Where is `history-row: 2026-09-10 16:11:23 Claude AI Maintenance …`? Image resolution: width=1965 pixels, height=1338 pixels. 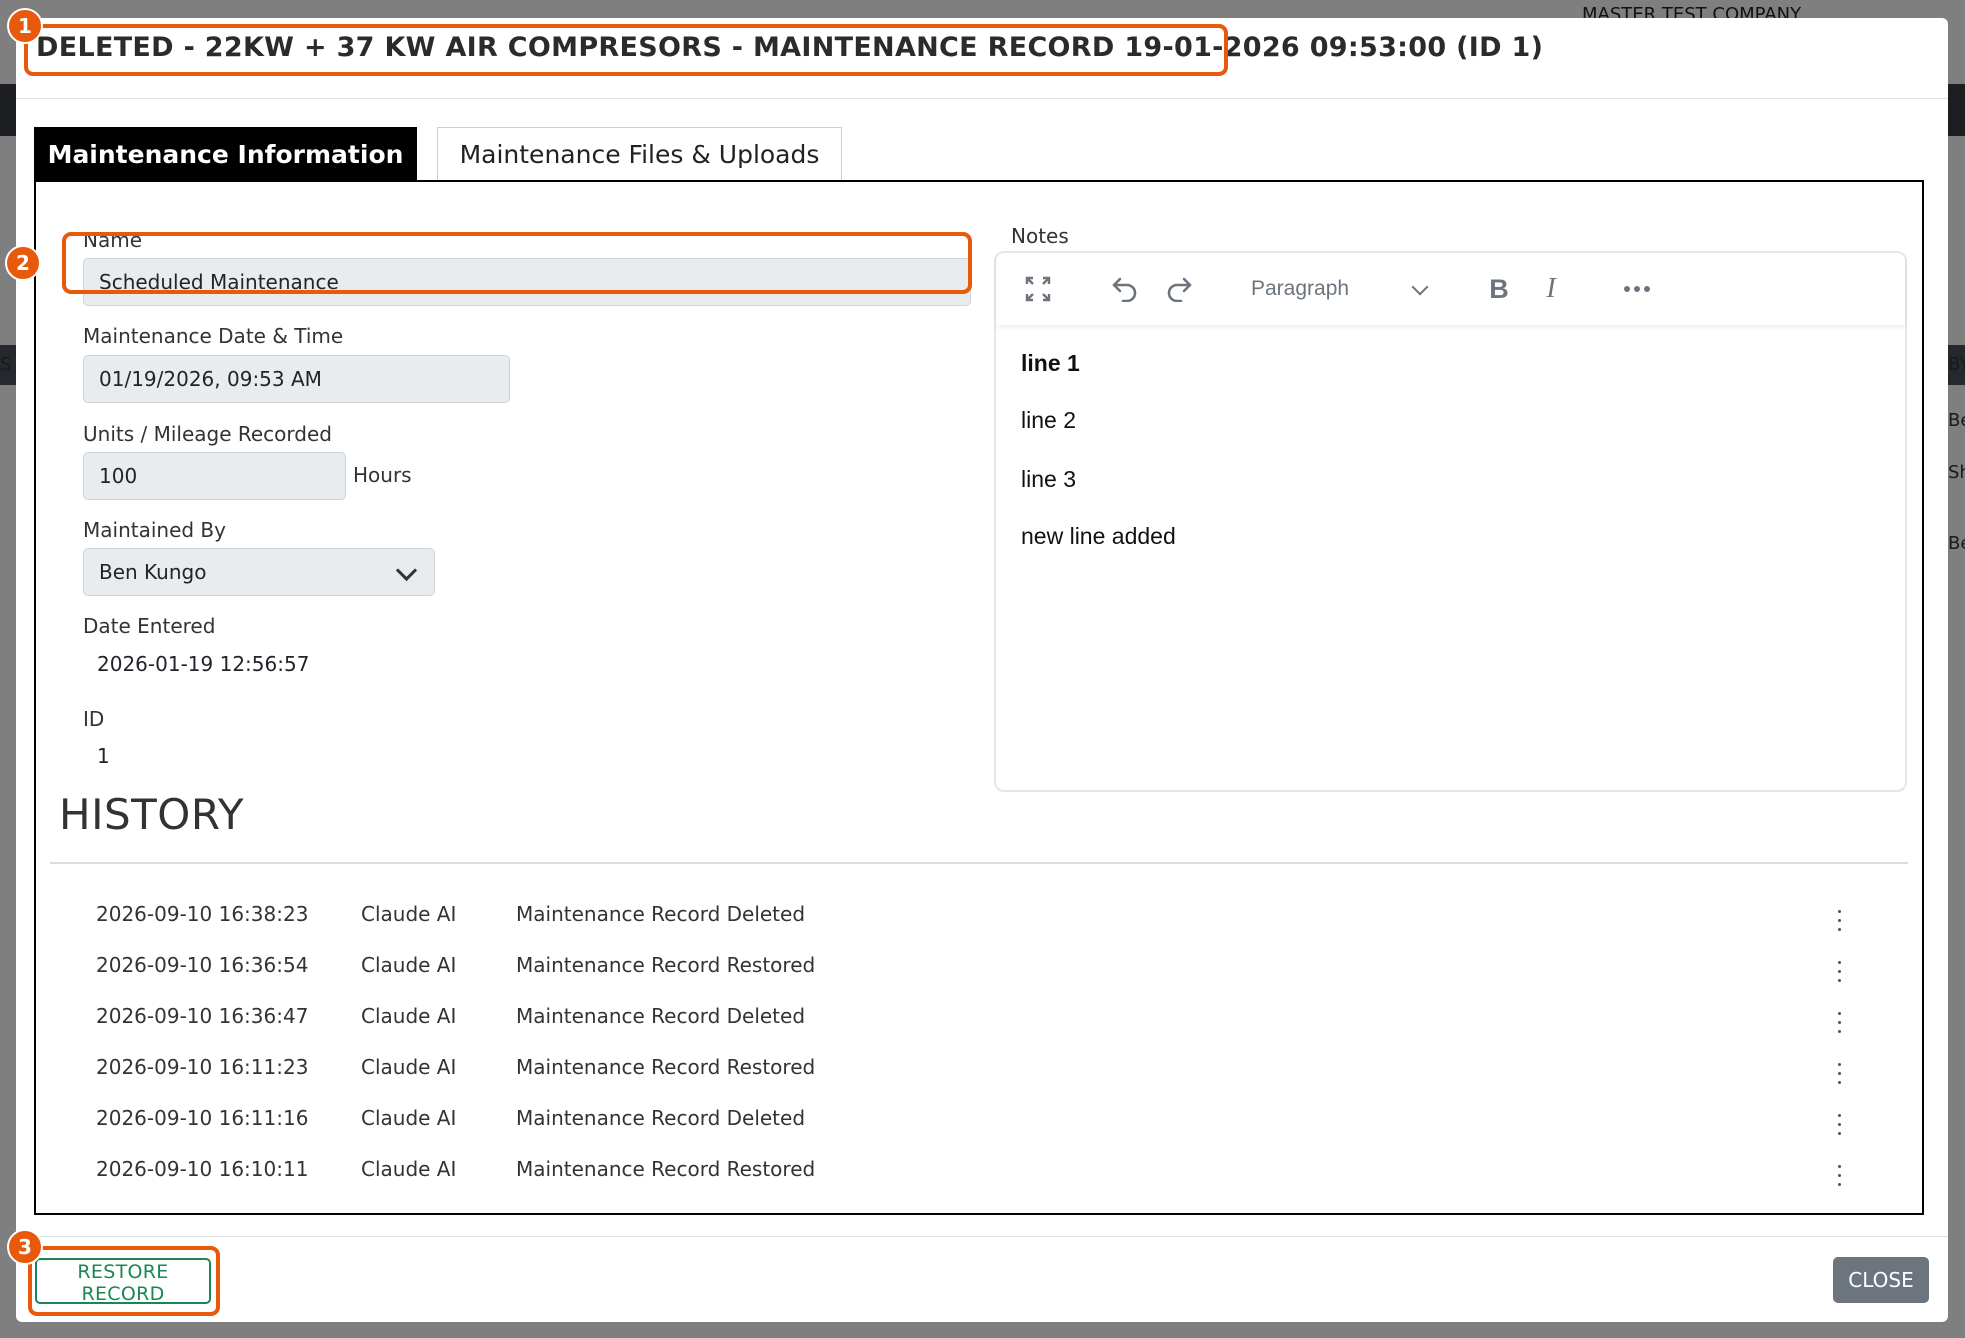 history-row: 2026-09-10 16:11:23 Claude AI Maintenance … is located at coordinates (961, 1075).